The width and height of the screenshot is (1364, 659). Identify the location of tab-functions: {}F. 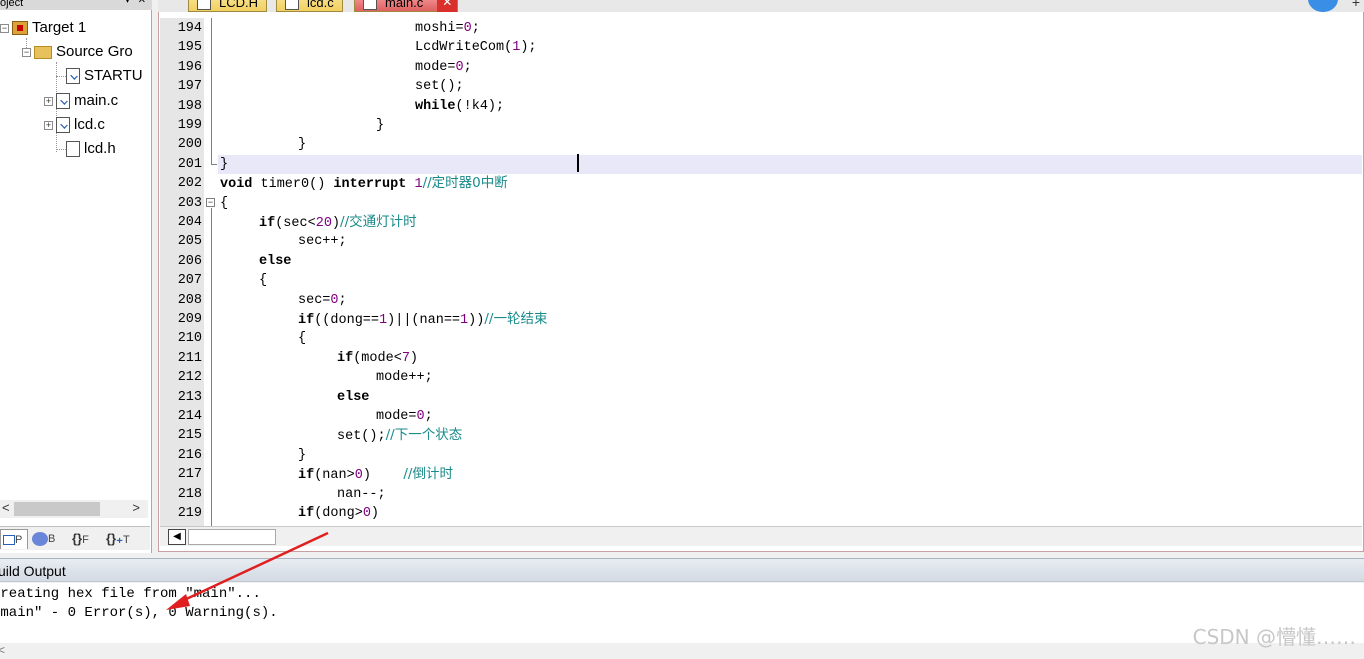
(86, 539).